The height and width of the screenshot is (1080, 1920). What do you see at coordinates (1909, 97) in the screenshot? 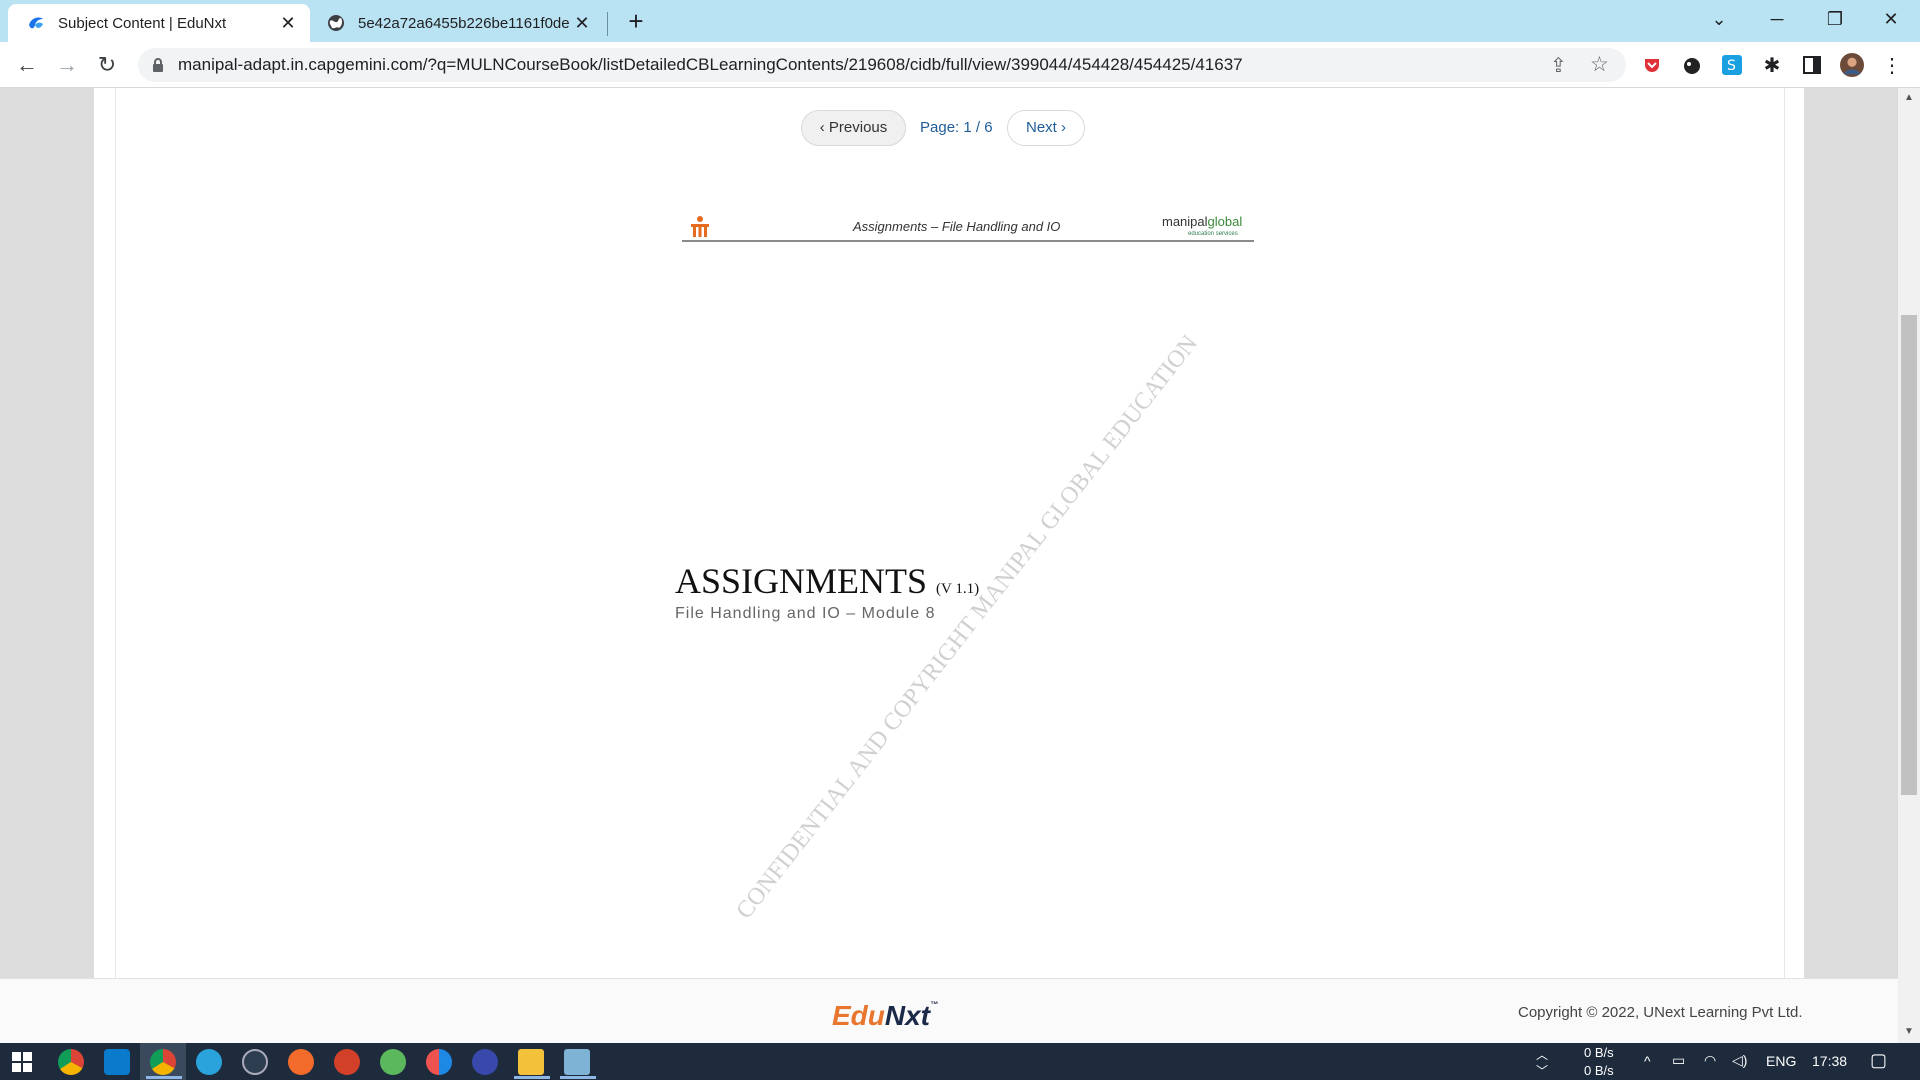
I see `scroll-up-arrow-icon: ▲` at bounding box center [1909, 97].